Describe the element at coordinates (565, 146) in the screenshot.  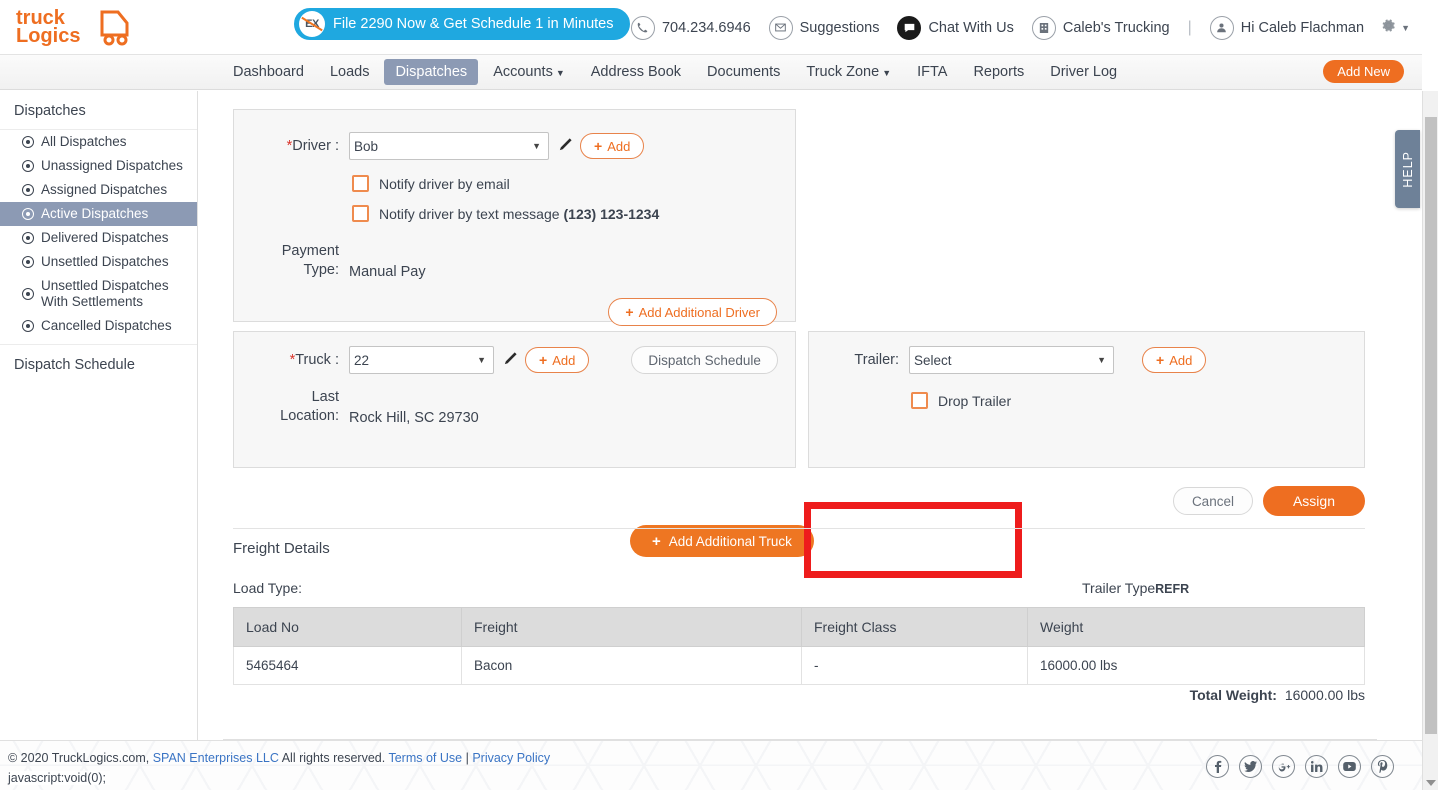
I see `edit-driver-pencil-icon` at that location.